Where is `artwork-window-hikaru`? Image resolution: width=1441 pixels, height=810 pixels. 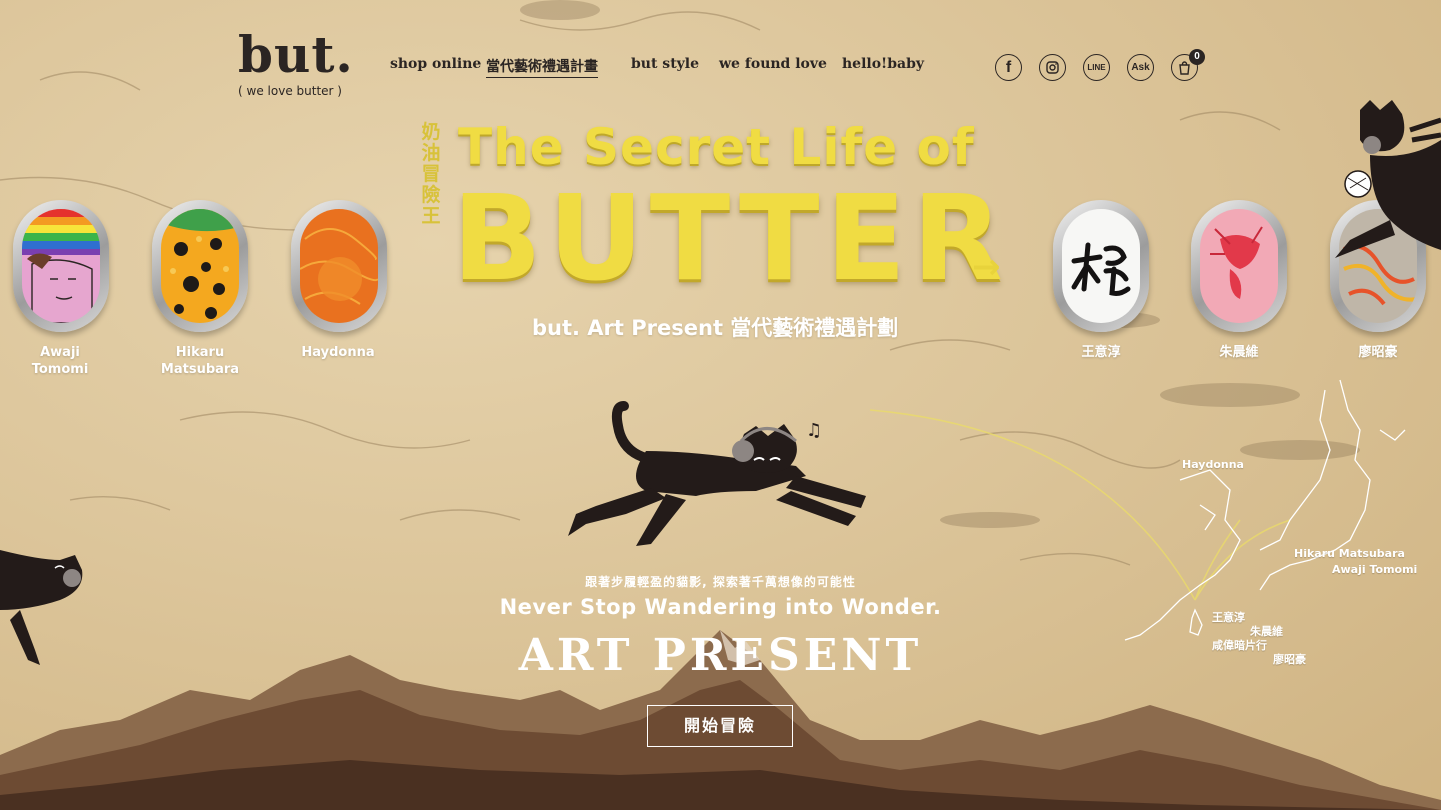 artwork-window-hikaru is located at coordinates (200, 266).